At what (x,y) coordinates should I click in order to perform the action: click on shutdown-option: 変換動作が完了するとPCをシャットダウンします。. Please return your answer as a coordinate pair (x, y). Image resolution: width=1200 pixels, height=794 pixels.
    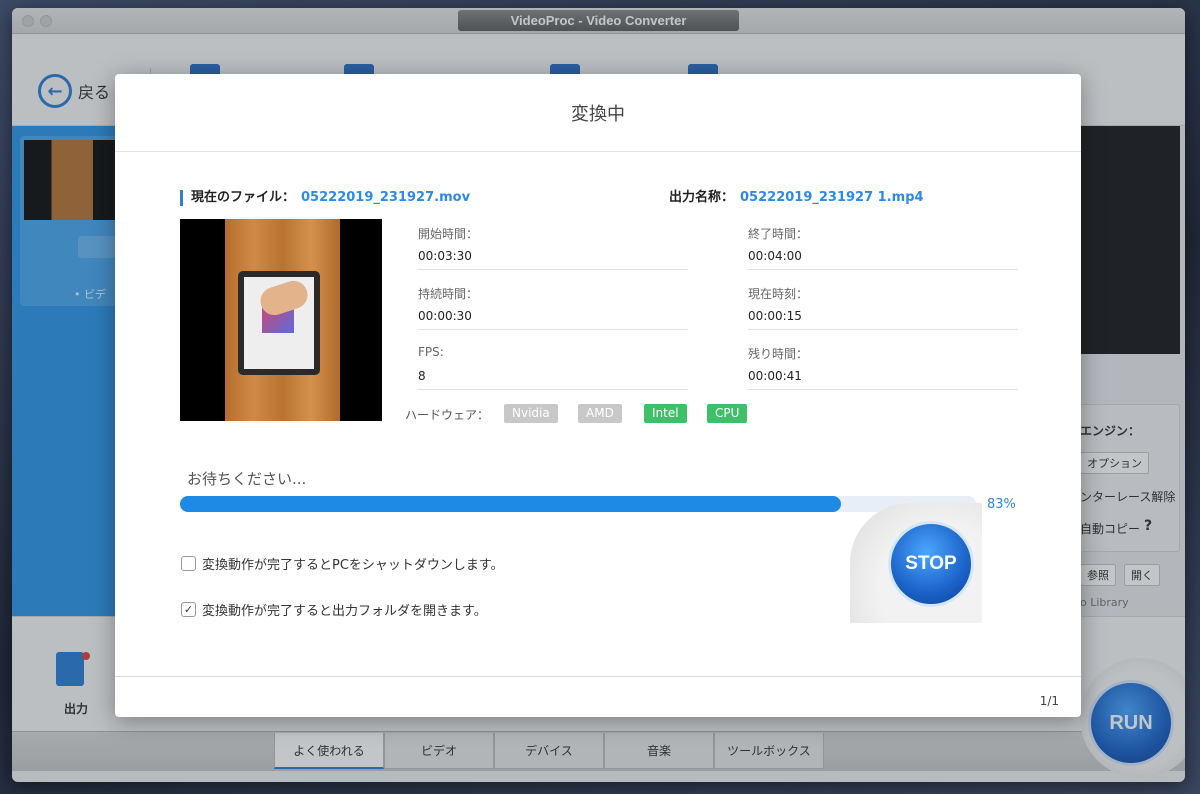
    Looking at the image, I should click on (342, 563).